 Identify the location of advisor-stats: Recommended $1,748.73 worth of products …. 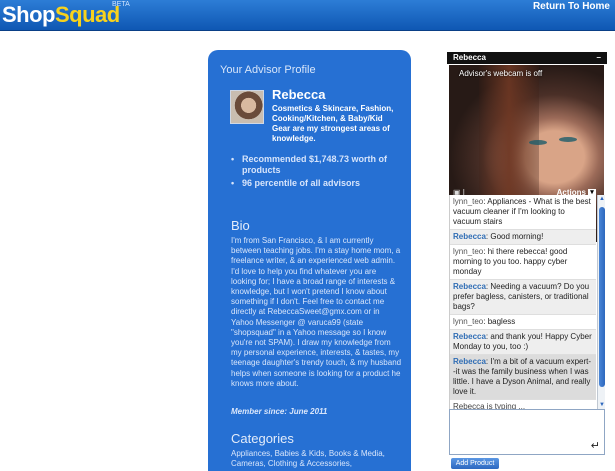
(318, 172).